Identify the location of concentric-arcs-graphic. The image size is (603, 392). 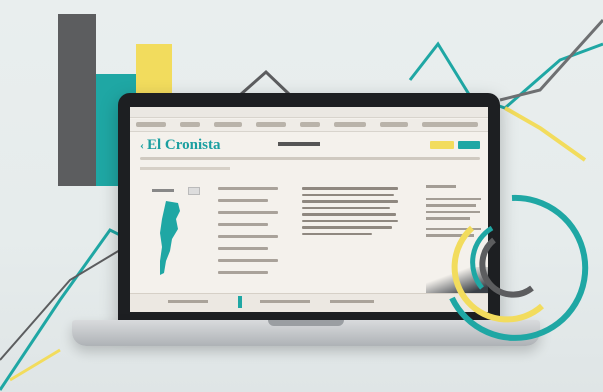
(519, 267).